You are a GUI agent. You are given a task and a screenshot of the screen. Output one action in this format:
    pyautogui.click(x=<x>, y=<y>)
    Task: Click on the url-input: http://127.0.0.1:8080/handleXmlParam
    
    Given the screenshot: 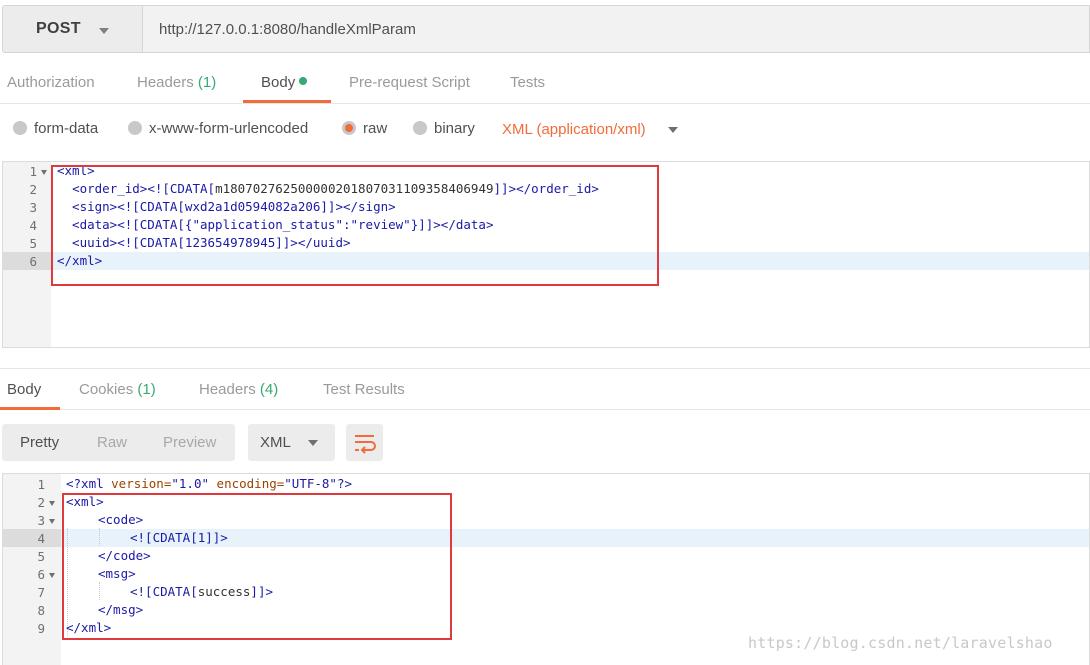 What is the action you would take?
    pyautogui.click(x=616, y=29)
    